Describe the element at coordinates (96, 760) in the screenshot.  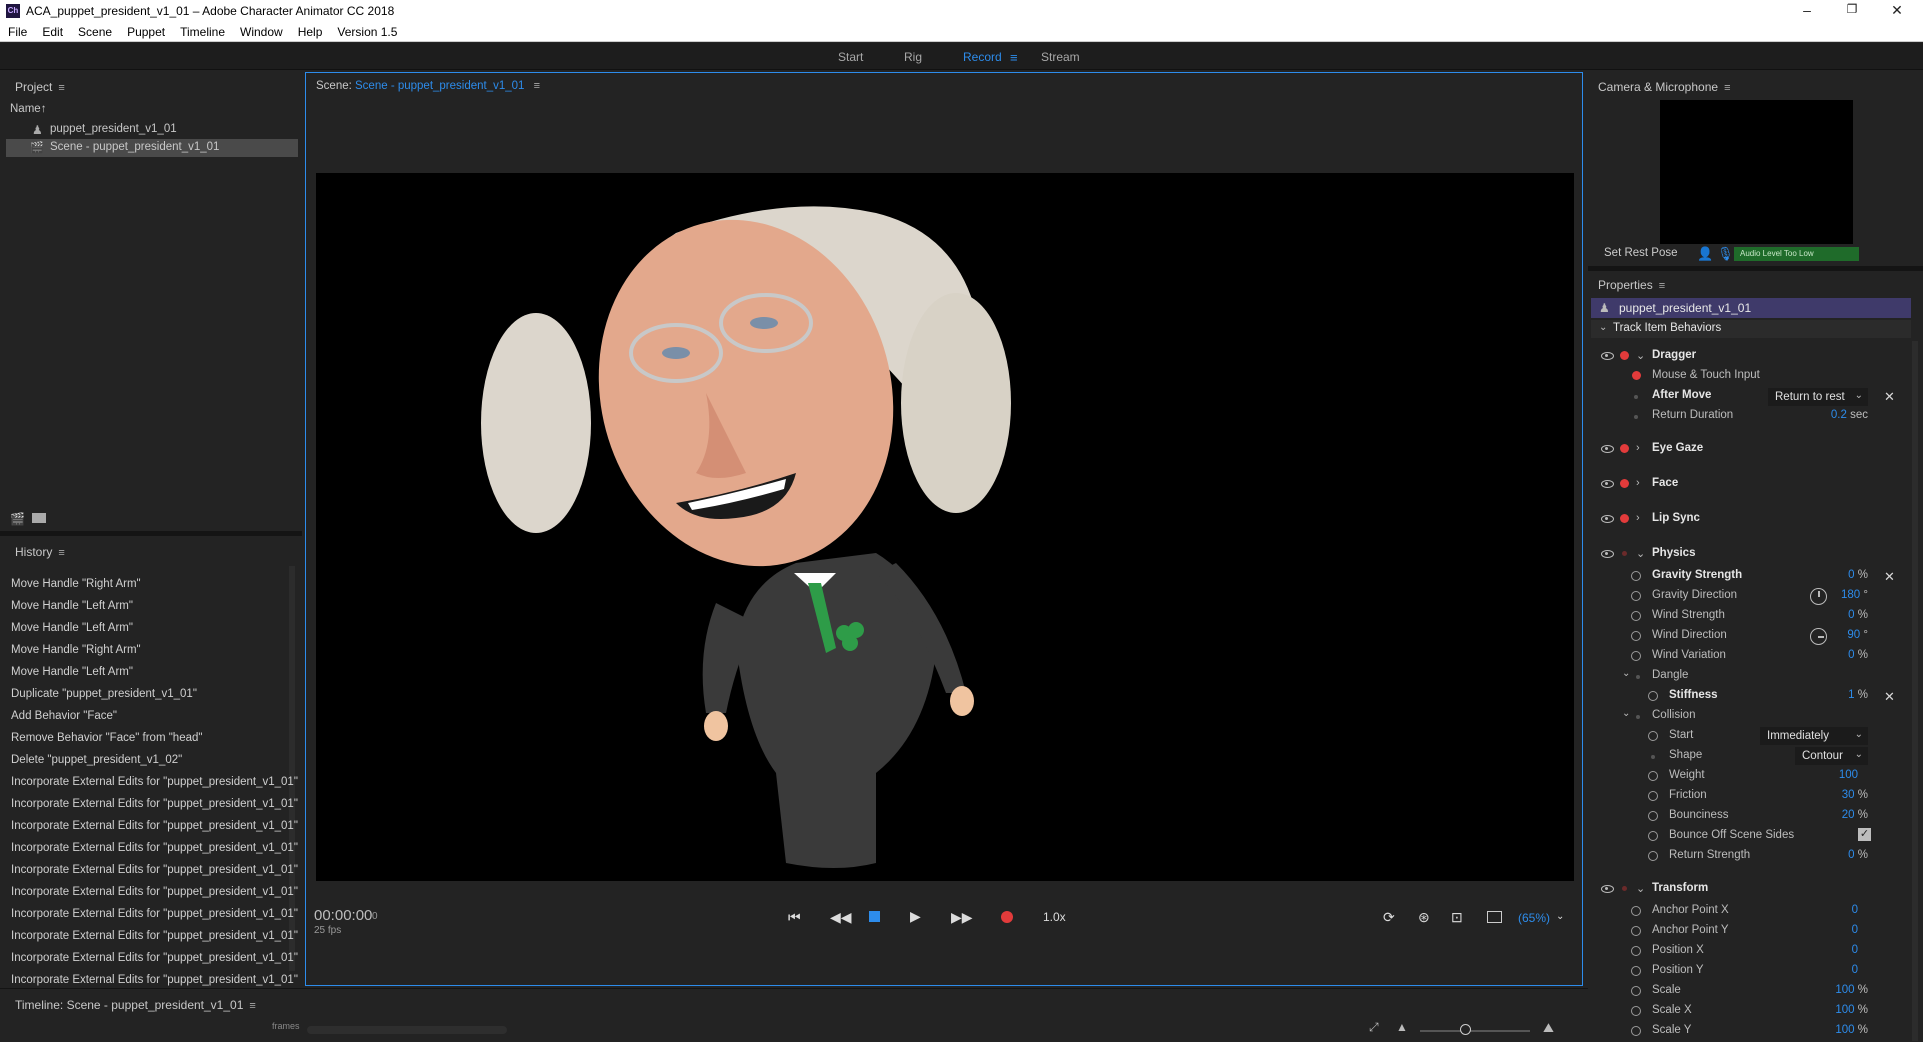
I see `history-item: Delete "puppet_president_v1_02"` at that location.